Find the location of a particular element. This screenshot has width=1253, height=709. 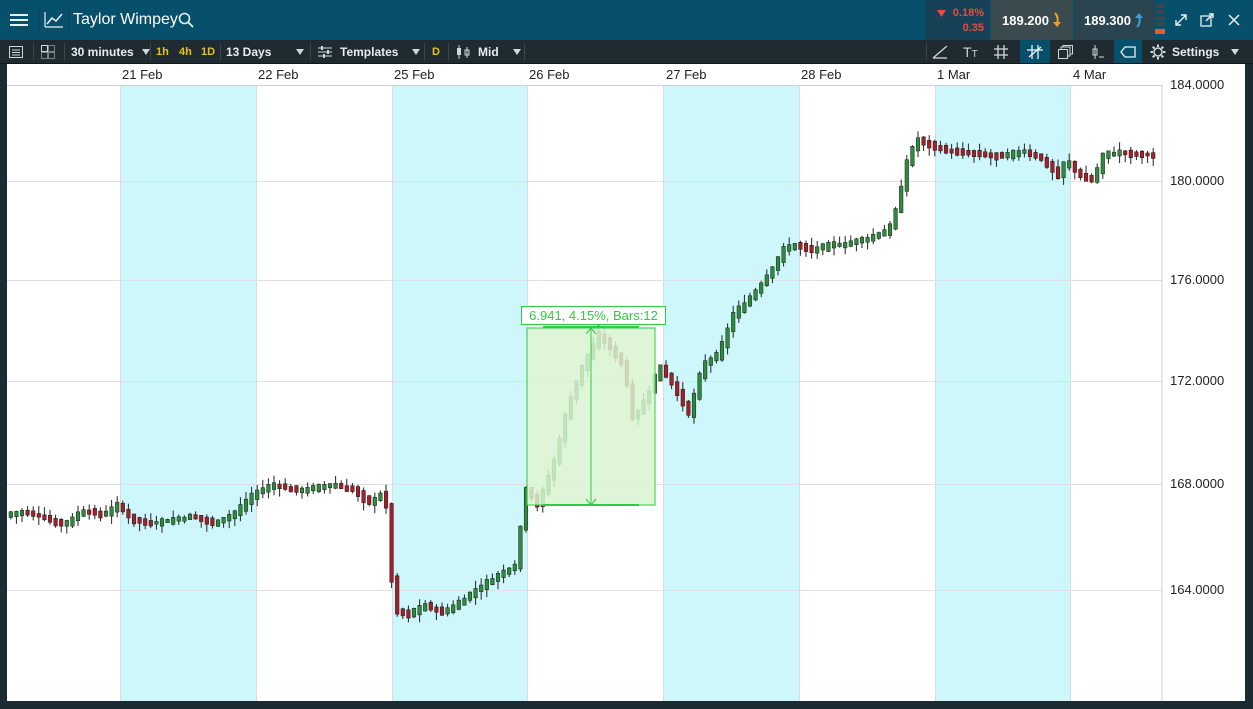

price-type-dropdown: Mid is located at coordinates (488, 51).